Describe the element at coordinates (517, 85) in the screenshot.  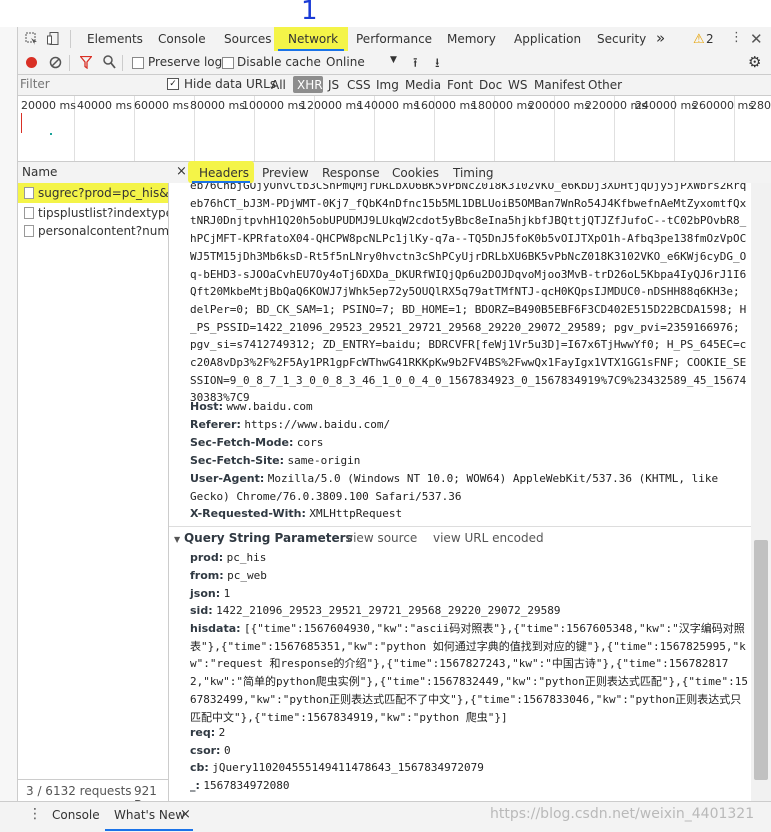
I see `type-filter-ws: WS` at that location.